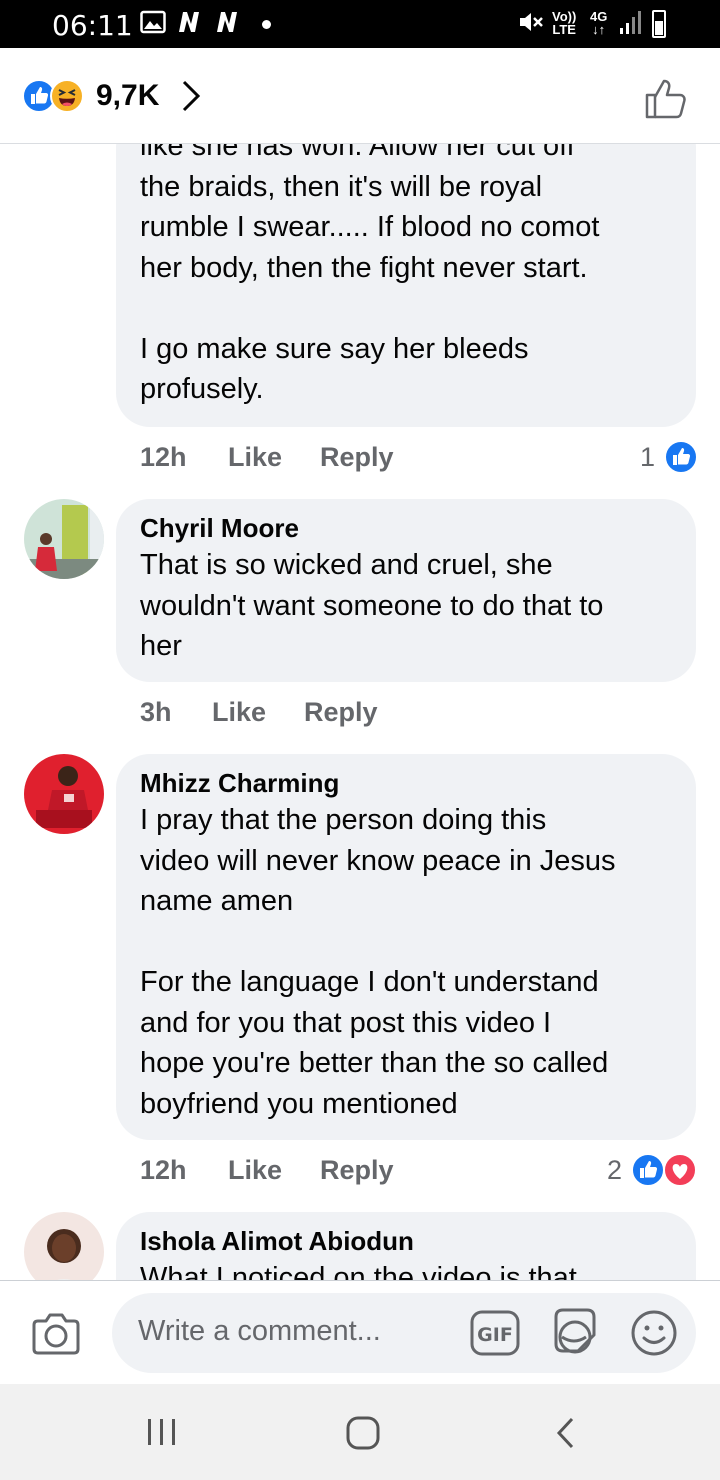 This screenshot has height=1480, width=720. Describe the element at coordinates (266, 24) in the screenshot. I see `dot-icon` at that location.